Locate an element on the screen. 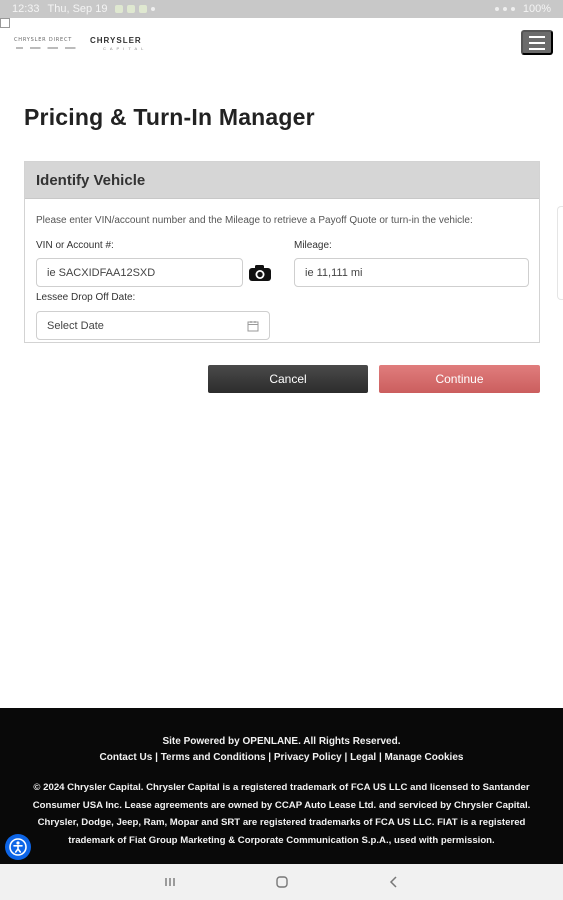 The image size is (563, 900). battery-icon is located at coordinates (512, 9).